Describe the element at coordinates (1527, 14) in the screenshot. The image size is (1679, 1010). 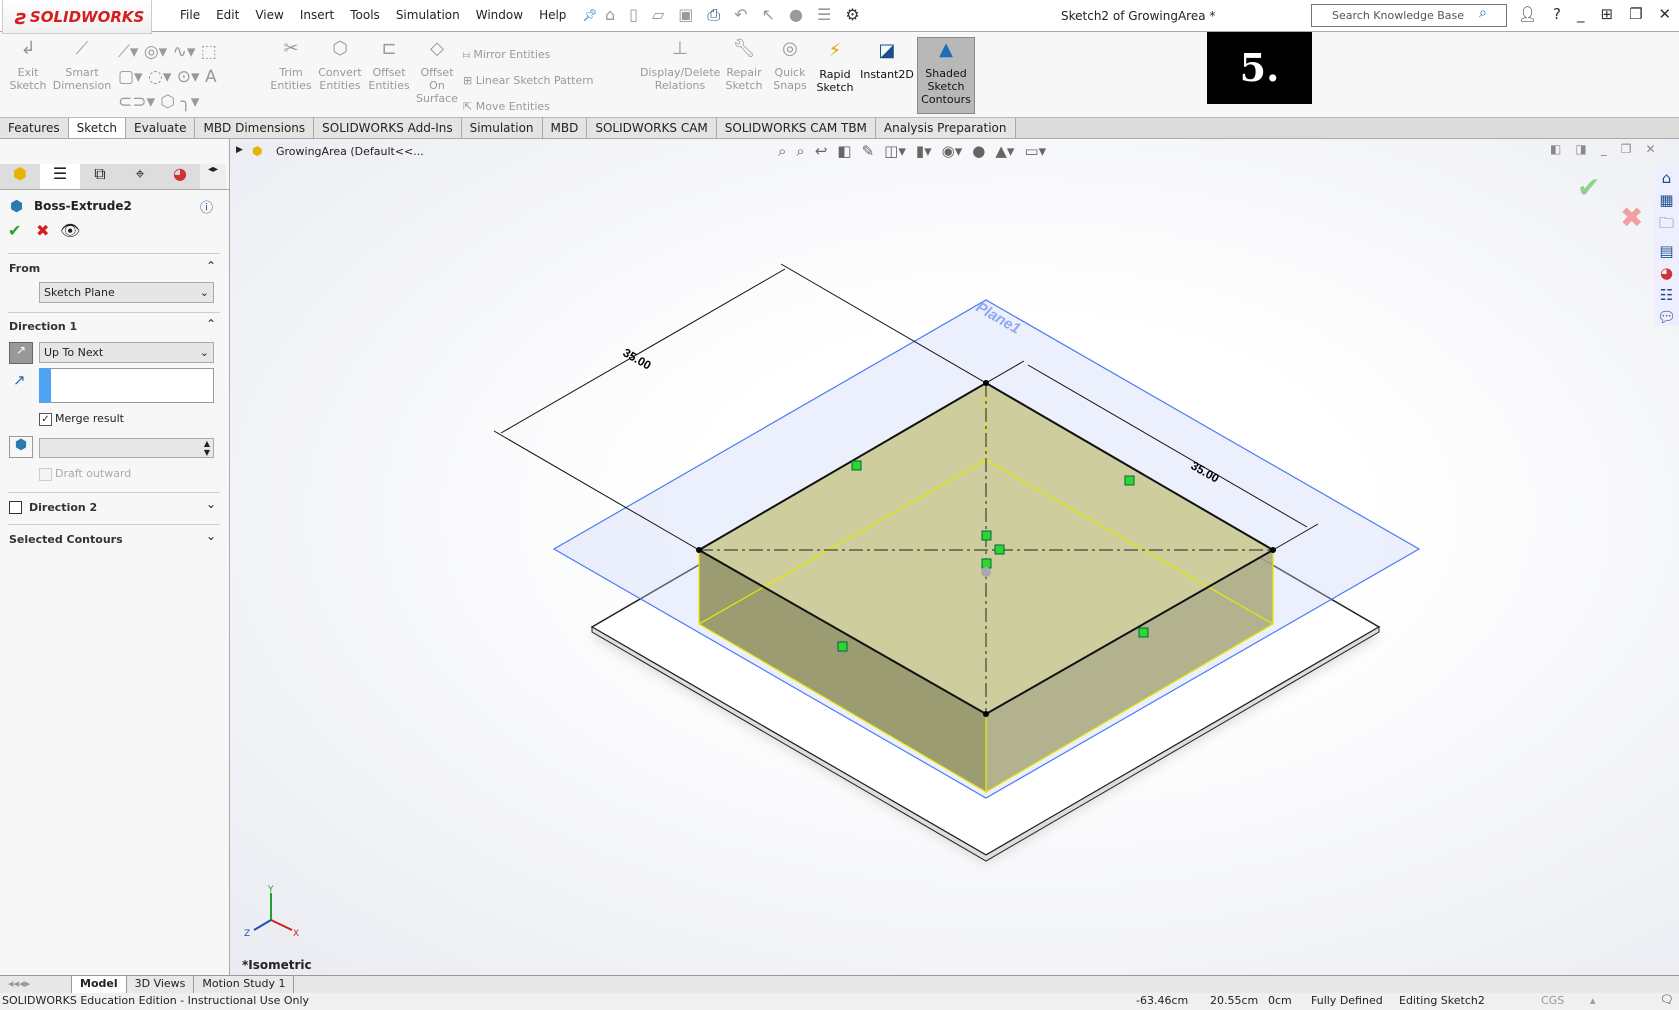
I see `user-icon: 👤︎` at that location.